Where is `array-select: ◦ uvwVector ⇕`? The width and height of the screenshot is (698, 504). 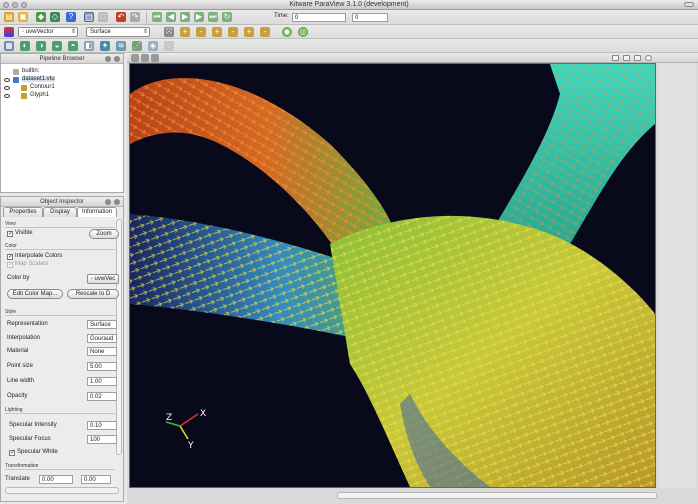 array-select: ◦ uvwVector ⇕ is located at coordinates (48, 32).